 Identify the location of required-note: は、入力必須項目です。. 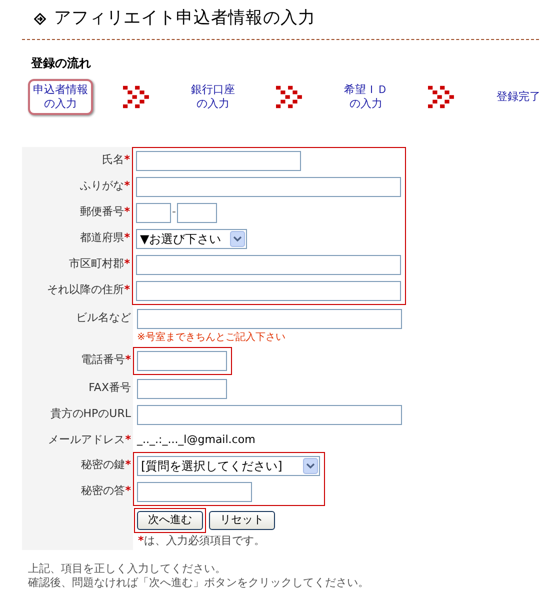
(204, 540).